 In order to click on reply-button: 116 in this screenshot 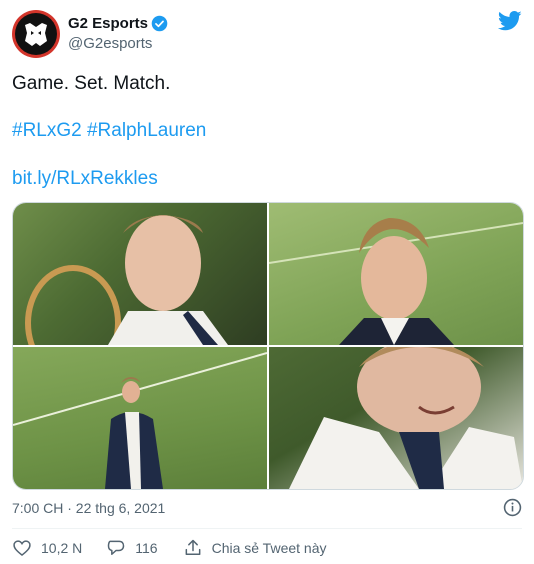, I will do `click(132, 548)`.